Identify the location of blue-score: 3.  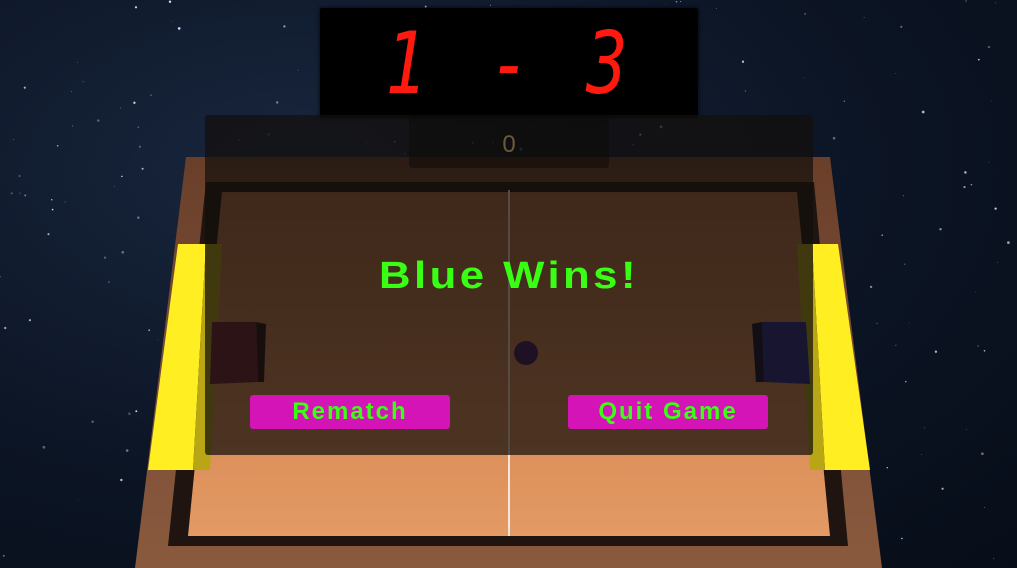
(607, 64).